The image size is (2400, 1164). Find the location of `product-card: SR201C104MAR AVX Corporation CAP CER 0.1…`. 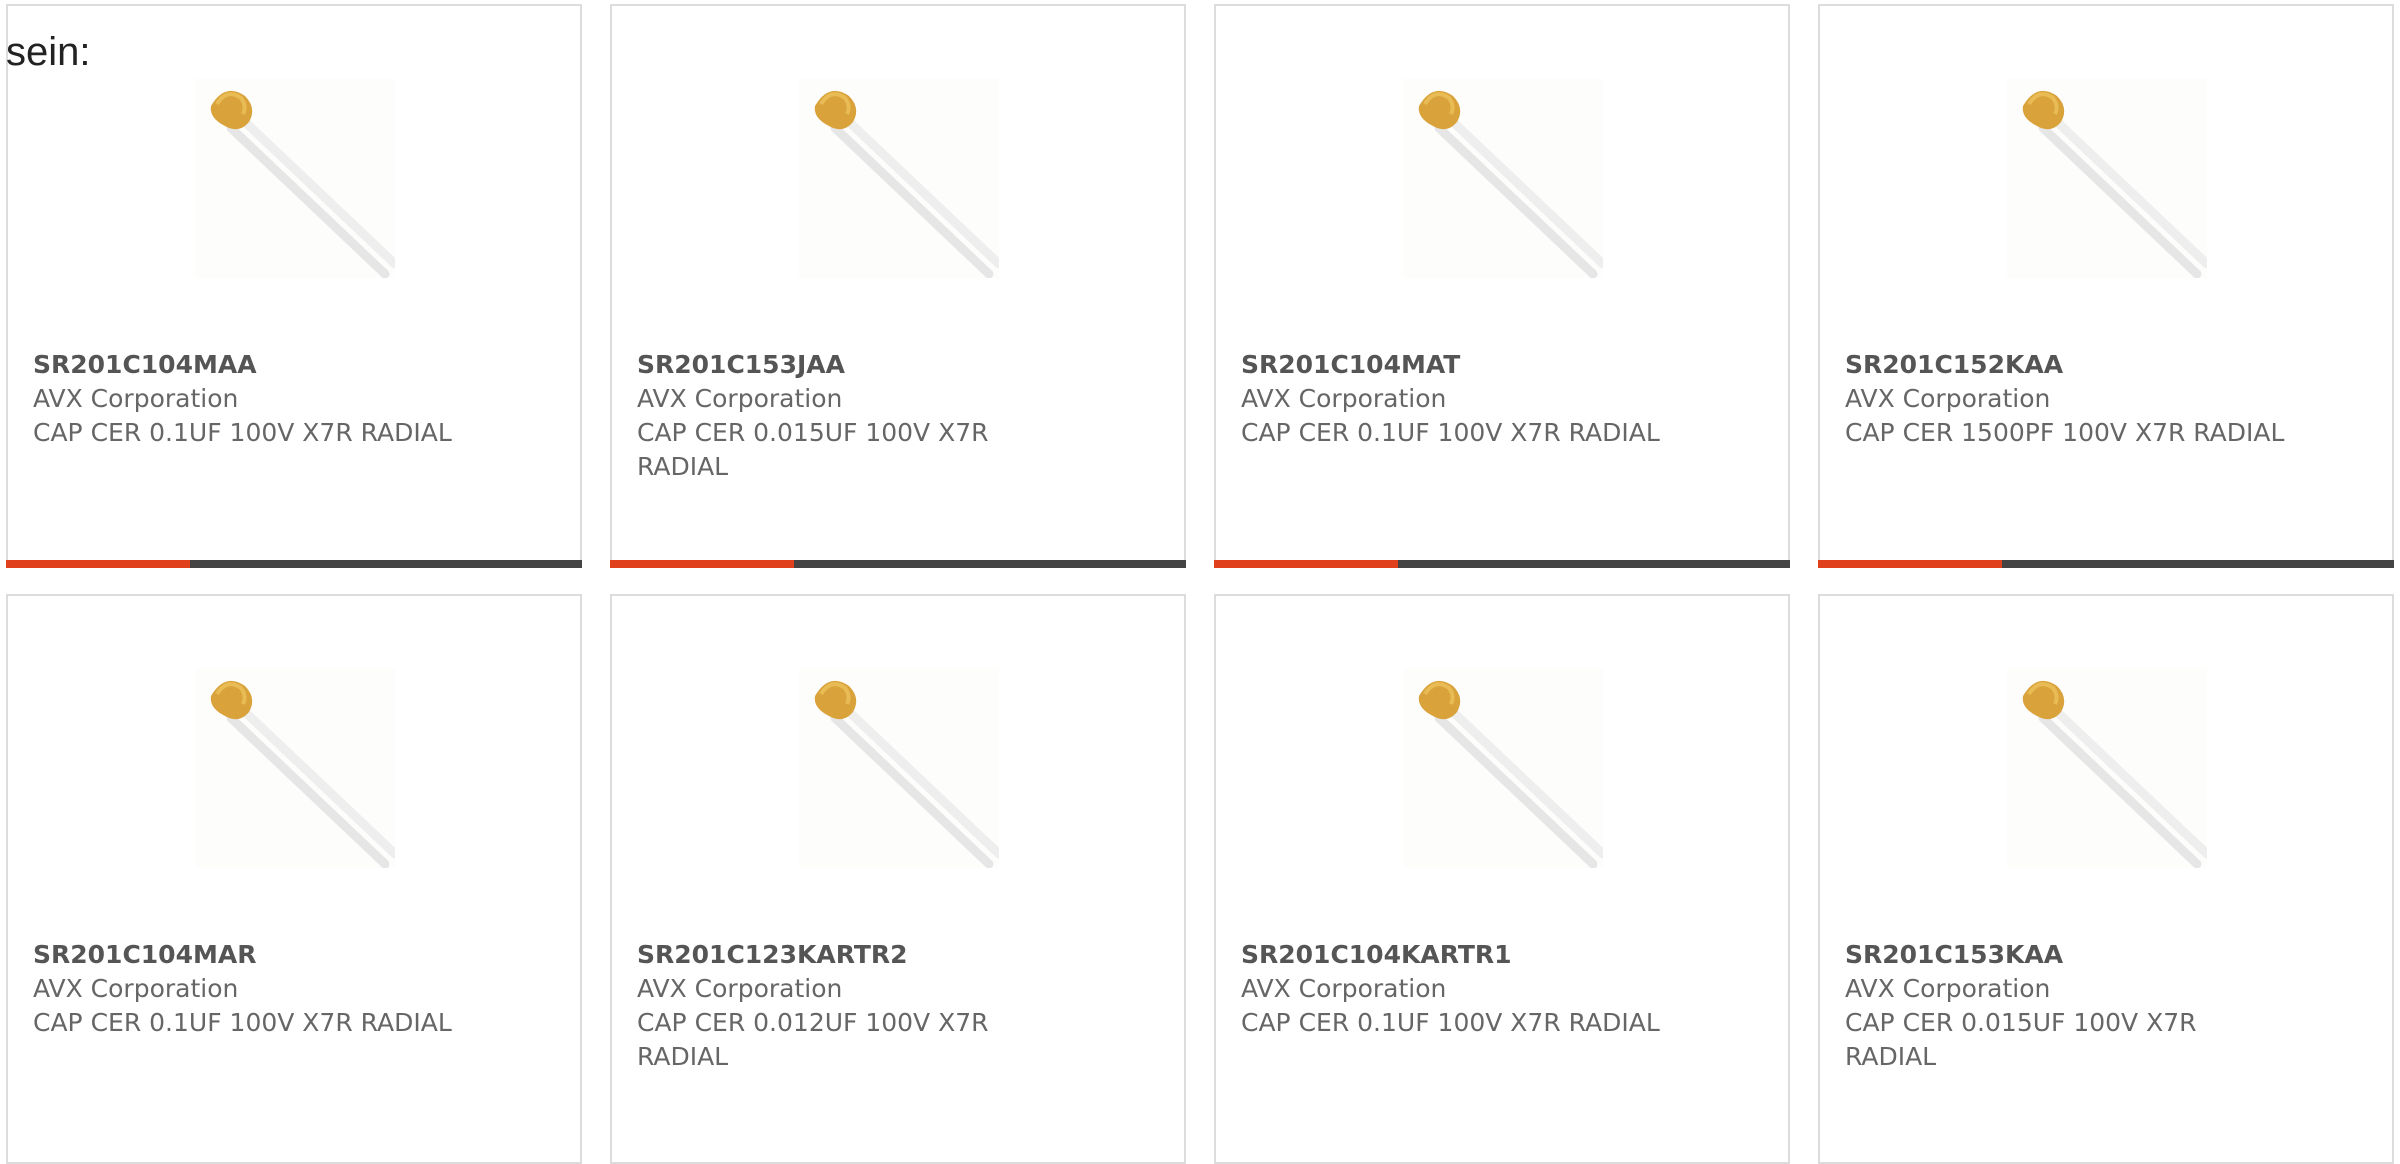

product-card: SR201C104MAR AVX Corporation CAP CER 0.1… is located at coordinates (294, 879).